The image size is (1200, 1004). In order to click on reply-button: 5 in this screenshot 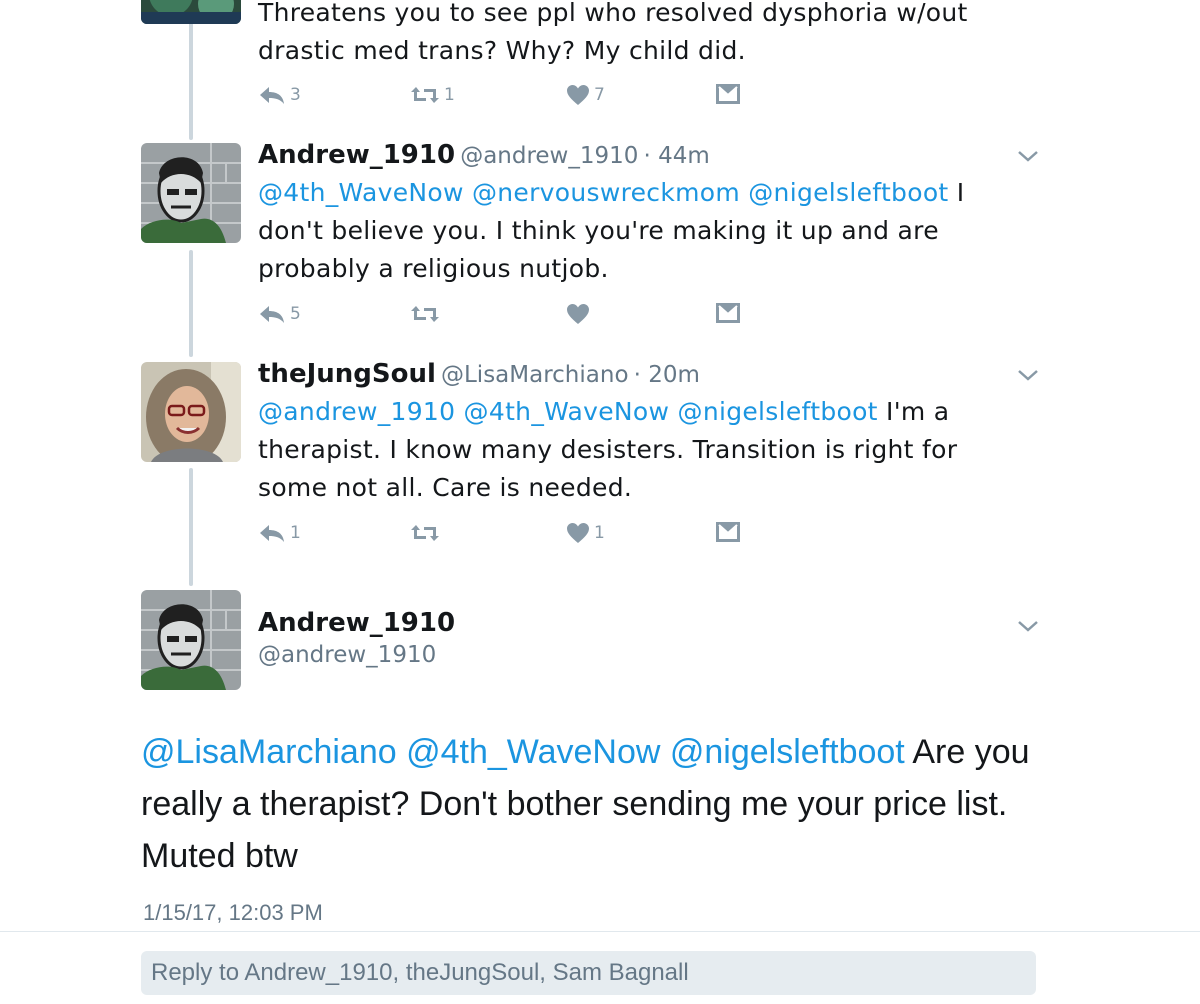, I will do `click(279, 314)`.